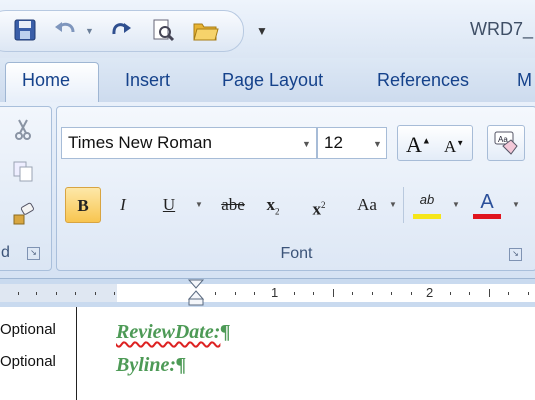 The height and width of the screenshot is (400, 535). I want to click on font-group-label: Font, so click(296, 253).